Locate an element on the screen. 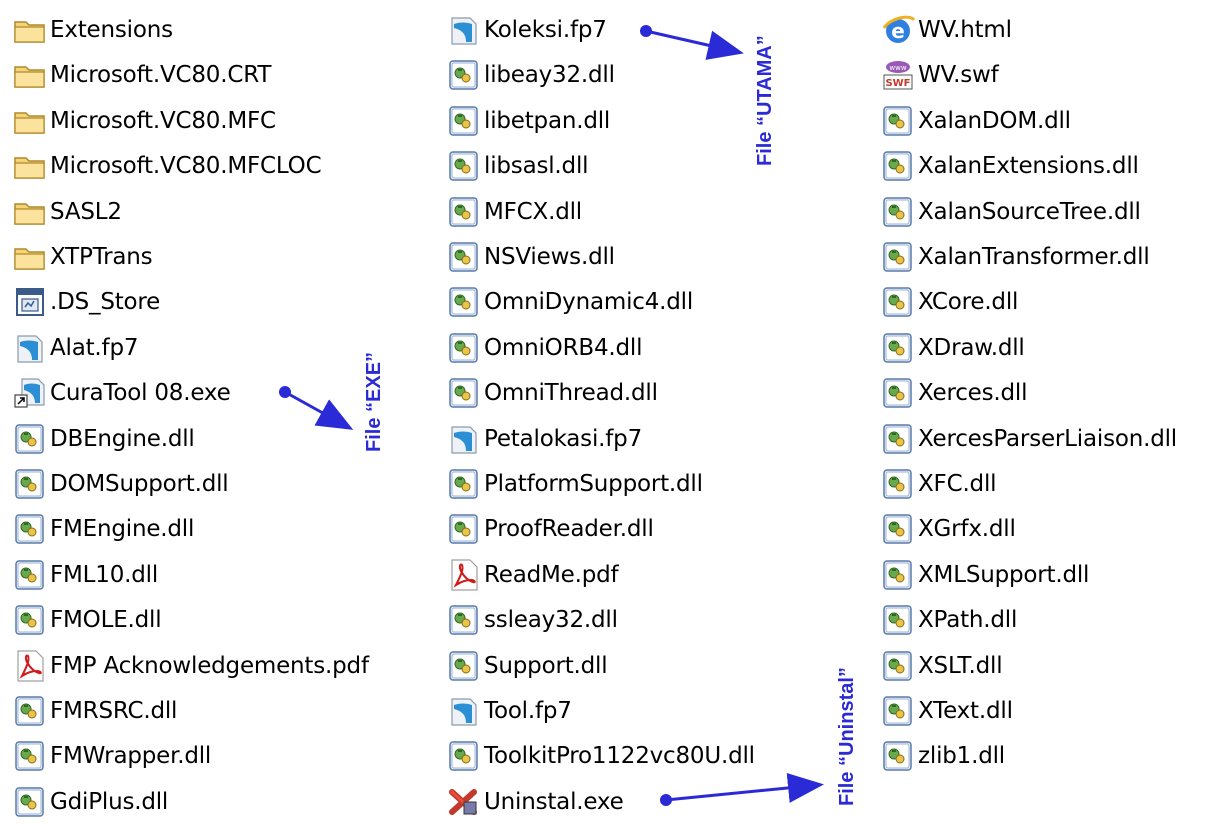 Image resolution: width=1228 pixels, height=824 pixels. file-item: XMLSupport.dll is located at coordinates (984, 575).